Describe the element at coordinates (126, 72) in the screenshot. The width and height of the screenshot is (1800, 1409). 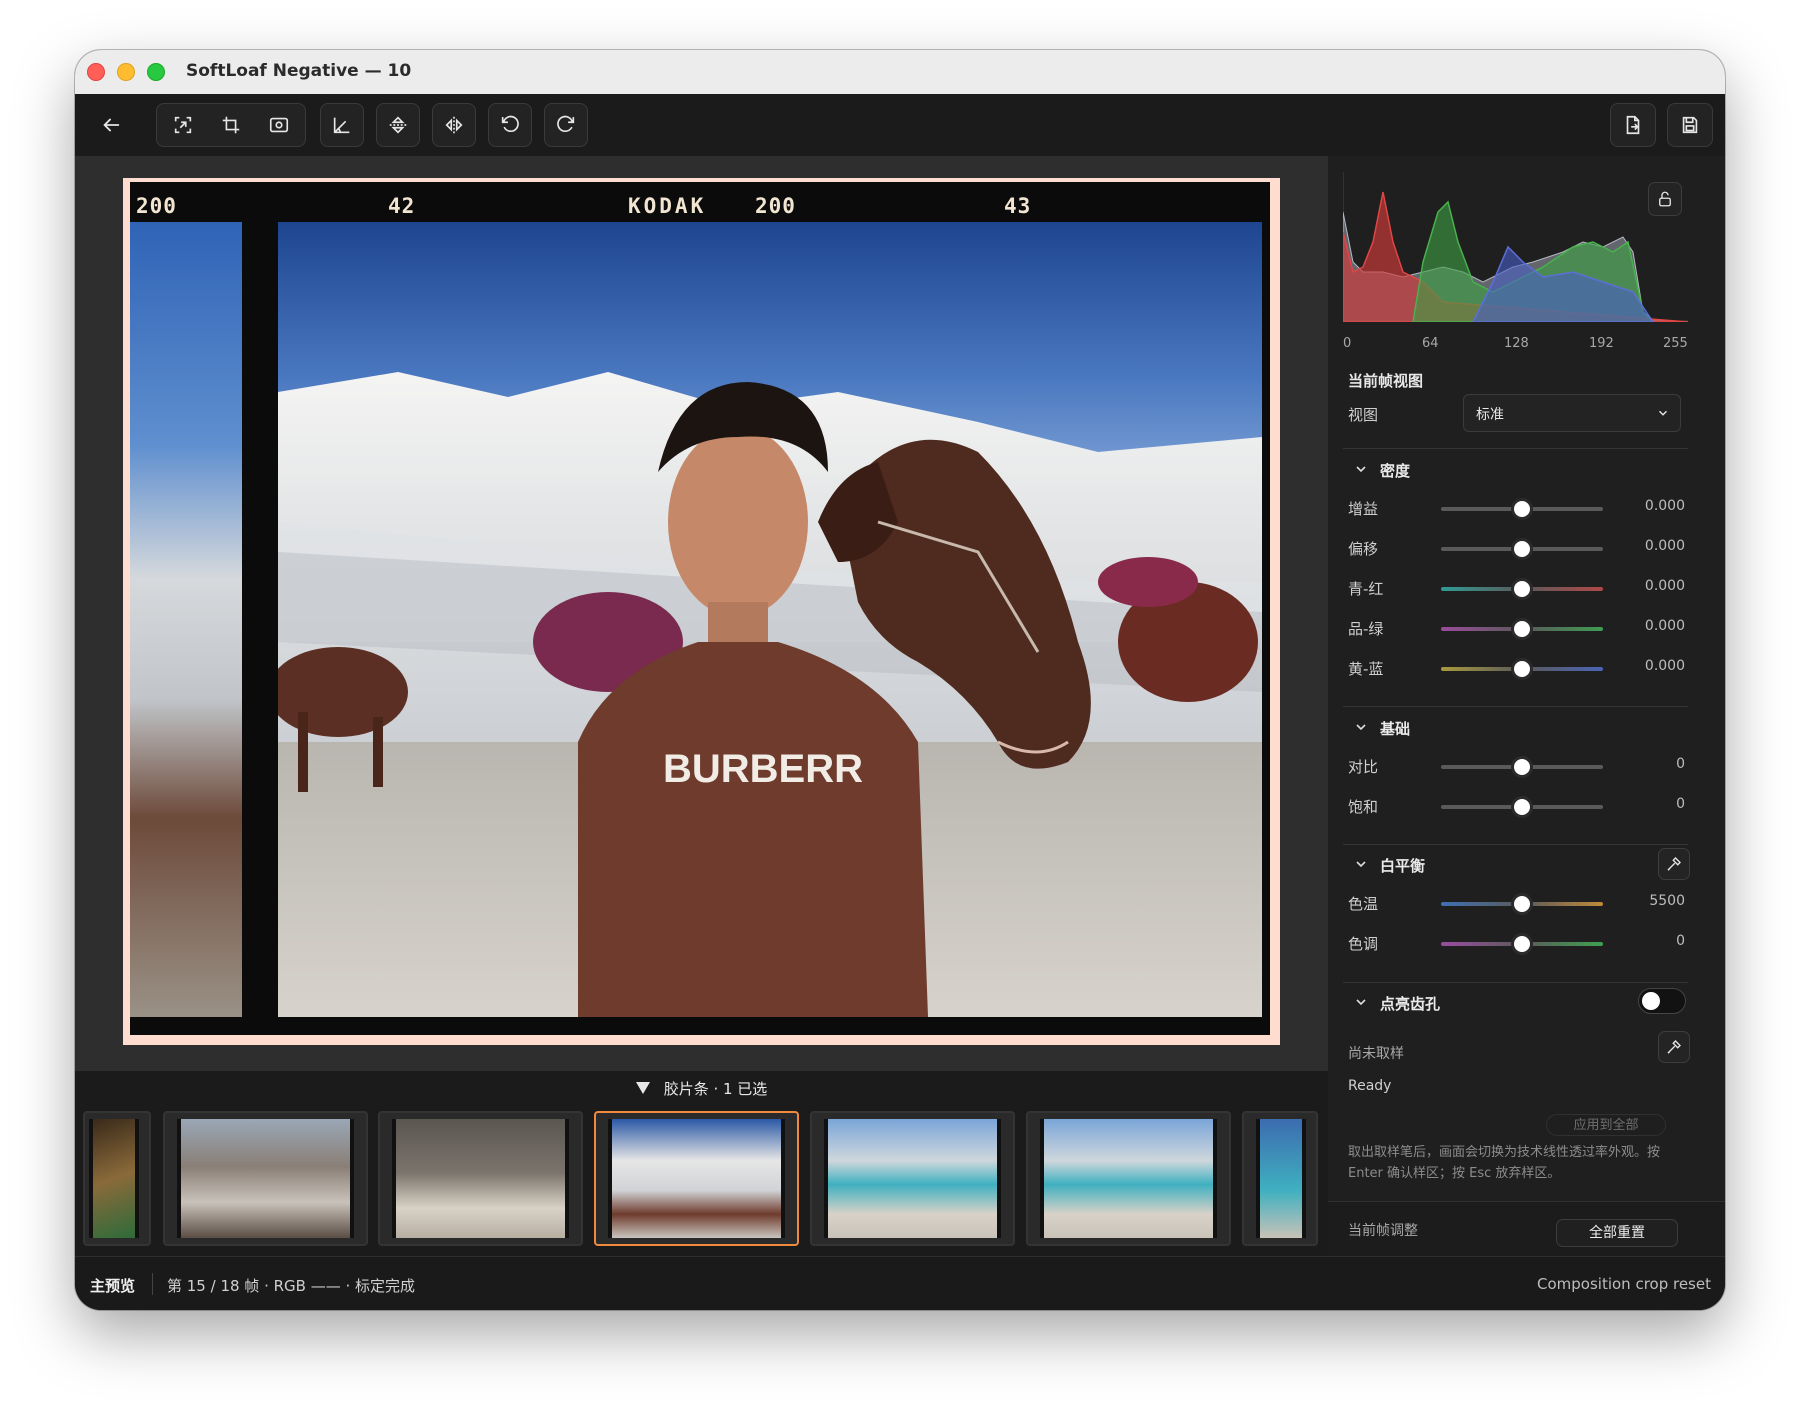
I see `minimize-window-button` at that location.